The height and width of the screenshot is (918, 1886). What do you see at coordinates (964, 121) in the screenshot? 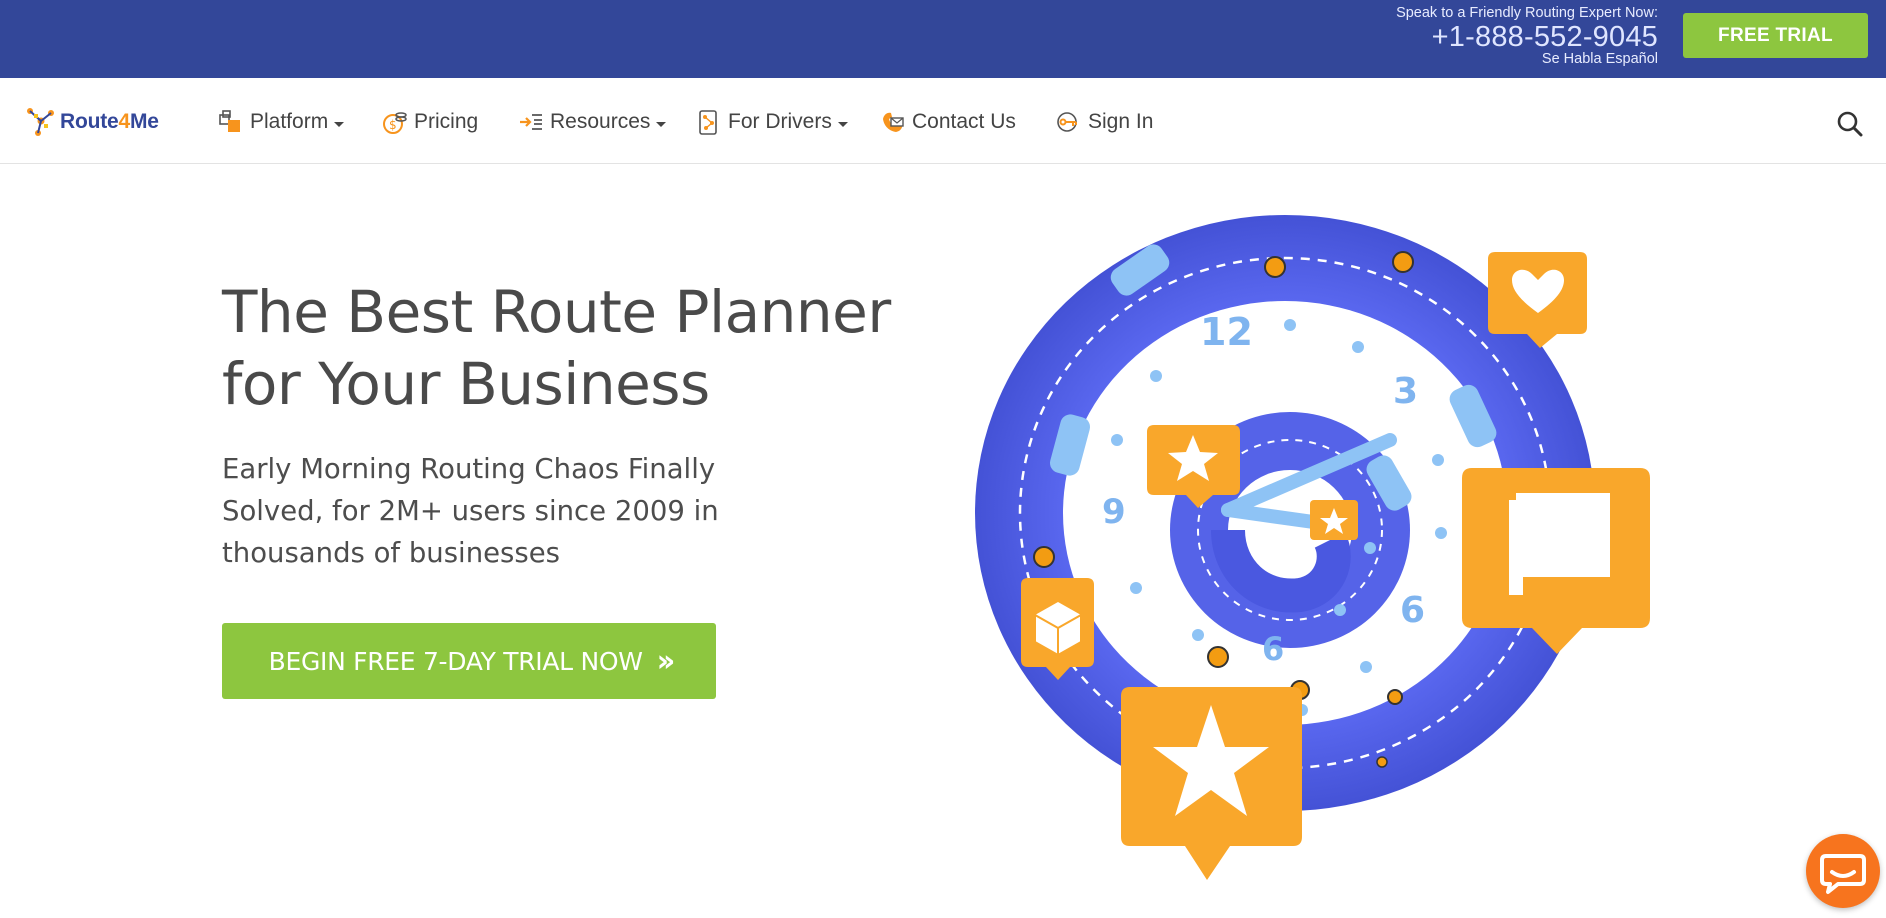
I see `nav-contact-us-label: Contact Us` at bounding box center [964, 121].